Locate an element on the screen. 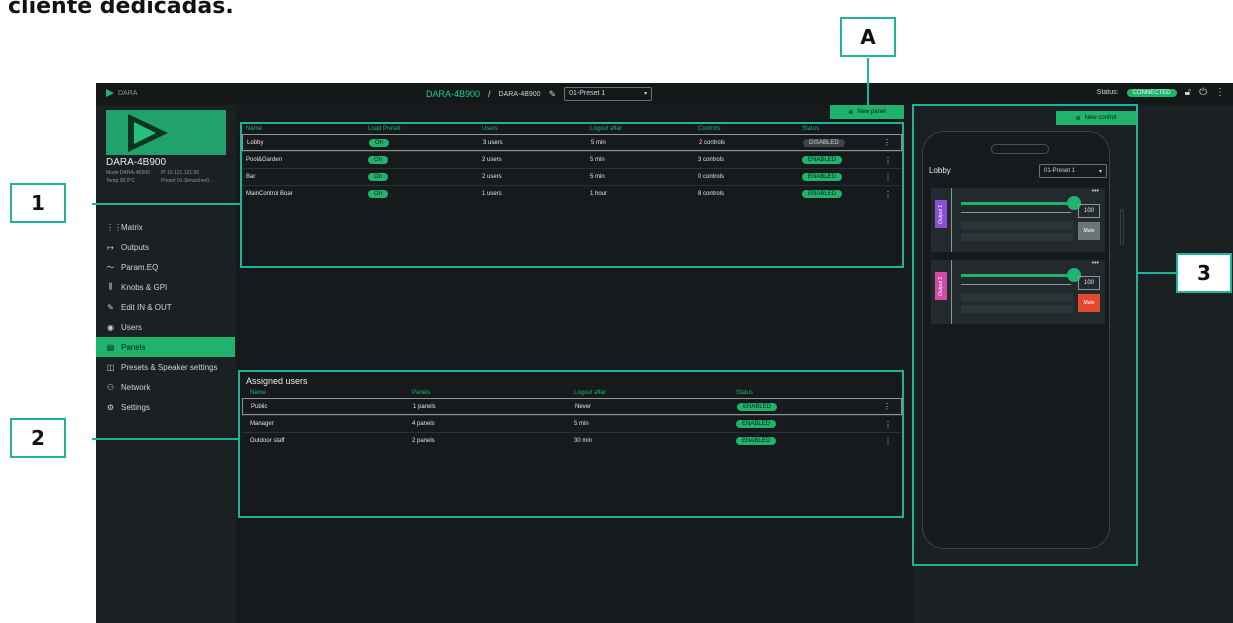  sidebar-item-edit-in-out: ✎ Edit IN & OUT is located at coordinates (166, 307).